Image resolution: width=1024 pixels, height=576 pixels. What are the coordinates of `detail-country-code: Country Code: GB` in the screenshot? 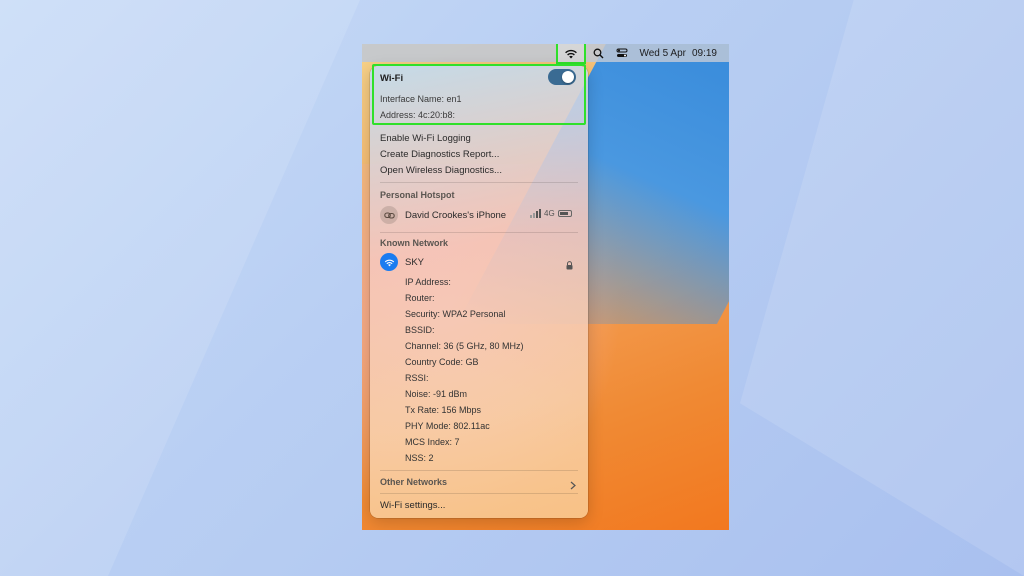 It's located at (442, 362).